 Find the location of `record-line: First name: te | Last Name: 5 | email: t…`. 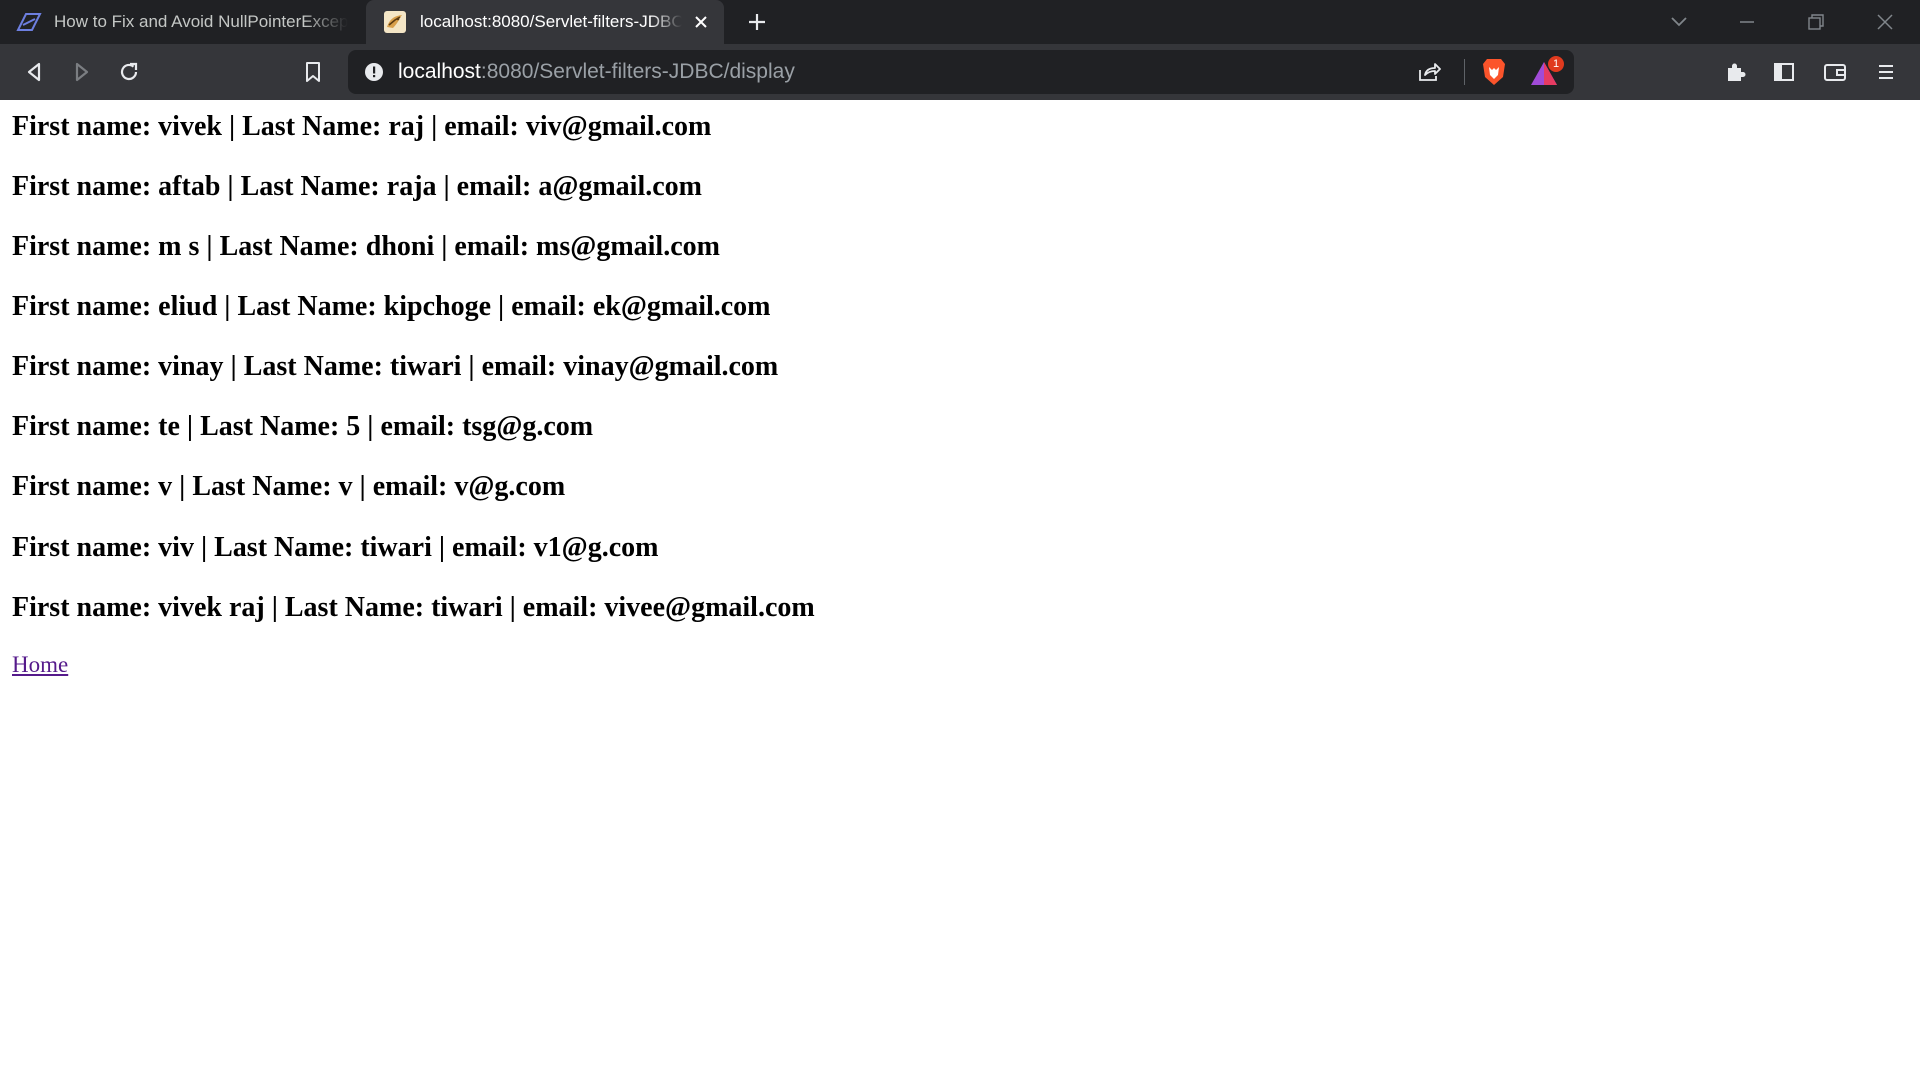

record-line: First name: te | Last Name: 5 | email: t… is located at coordinates (303, 426).